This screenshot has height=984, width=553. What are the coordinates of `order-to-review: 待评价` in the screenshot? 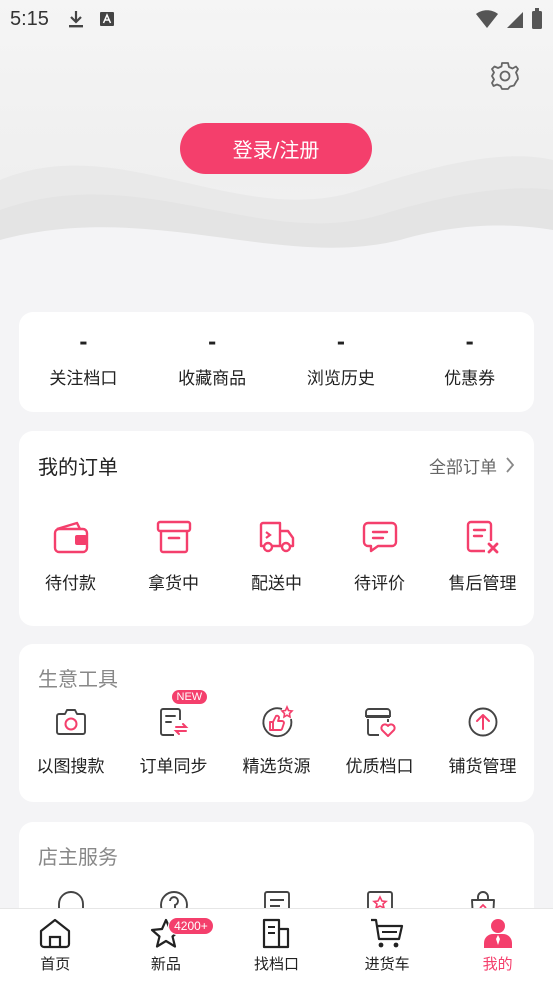 It's located at (379, 555).